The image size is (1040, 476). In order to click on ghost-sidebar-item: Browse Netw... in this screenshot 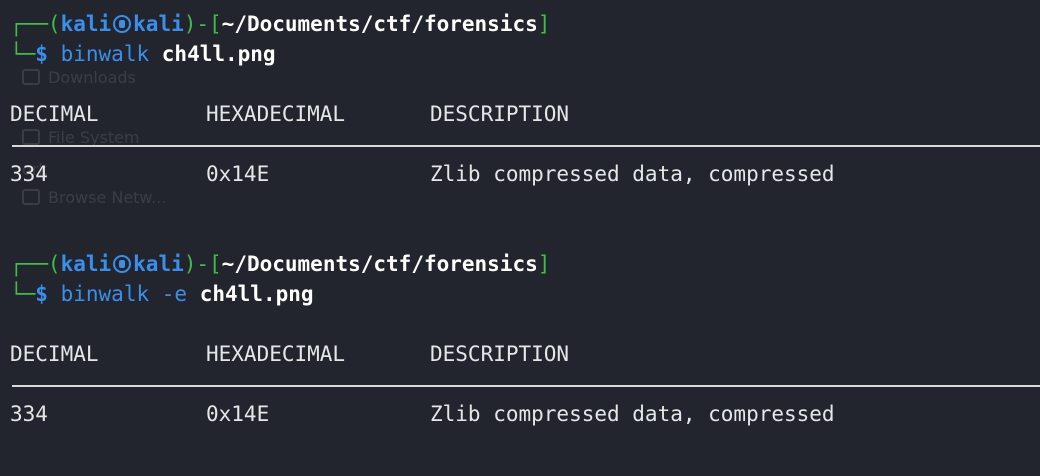, I will do `click(94, 197)`.